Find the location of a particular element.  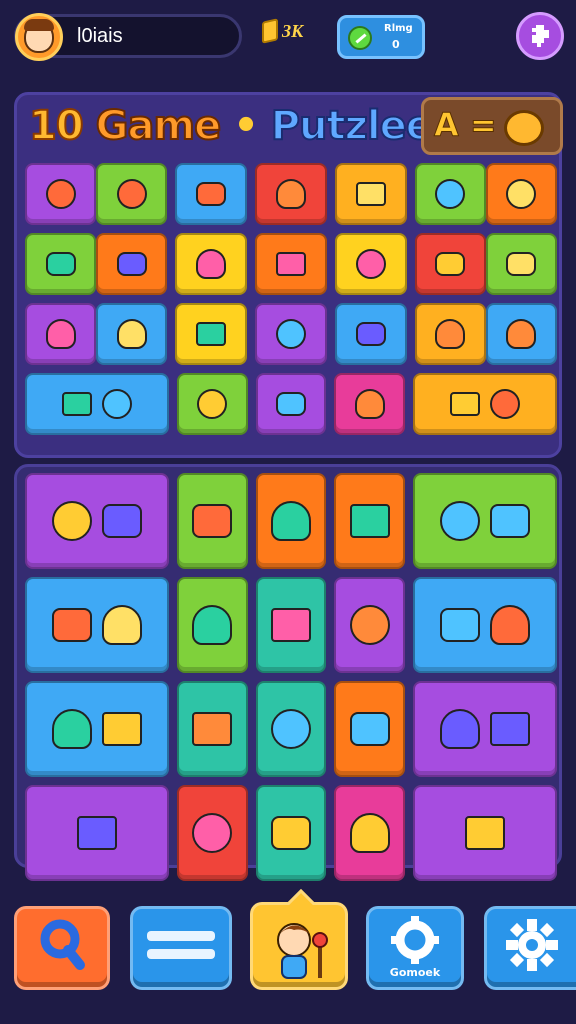

title-word: Putzlee is located at coordinates (352, 126).